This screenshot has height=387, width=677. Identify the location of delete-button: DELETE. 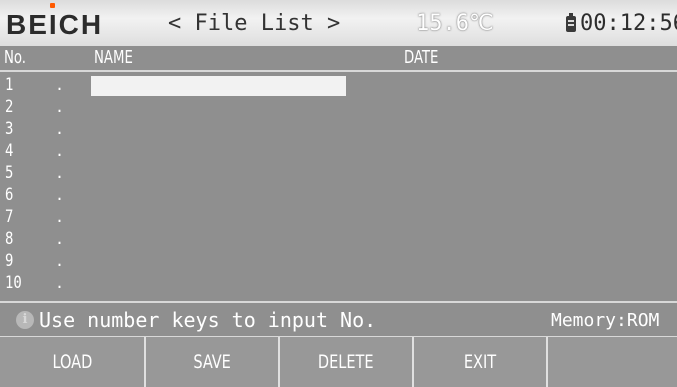
(347, 362).